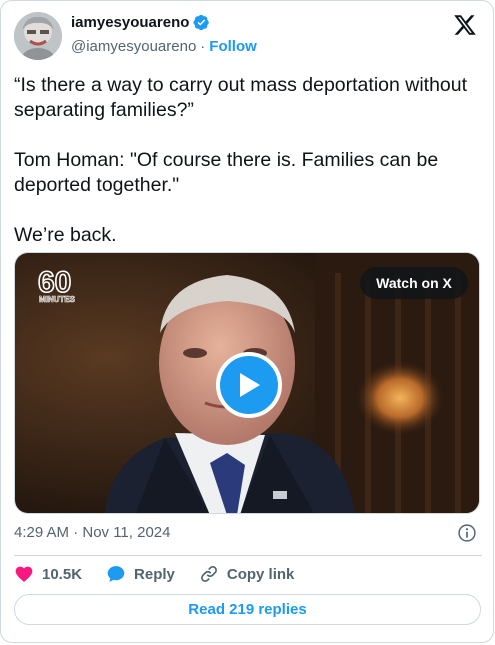 The width and height of the screenshot is (495, 645). I want to click on author-display-name: iamyesyouareno, so click(130, 22).